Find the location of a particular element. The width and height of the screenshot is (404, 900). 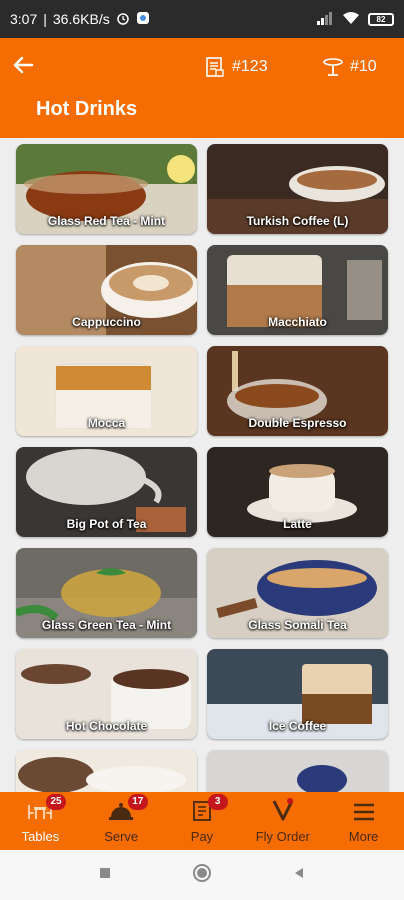

nav-more: More is located at coordinates (363, 821).